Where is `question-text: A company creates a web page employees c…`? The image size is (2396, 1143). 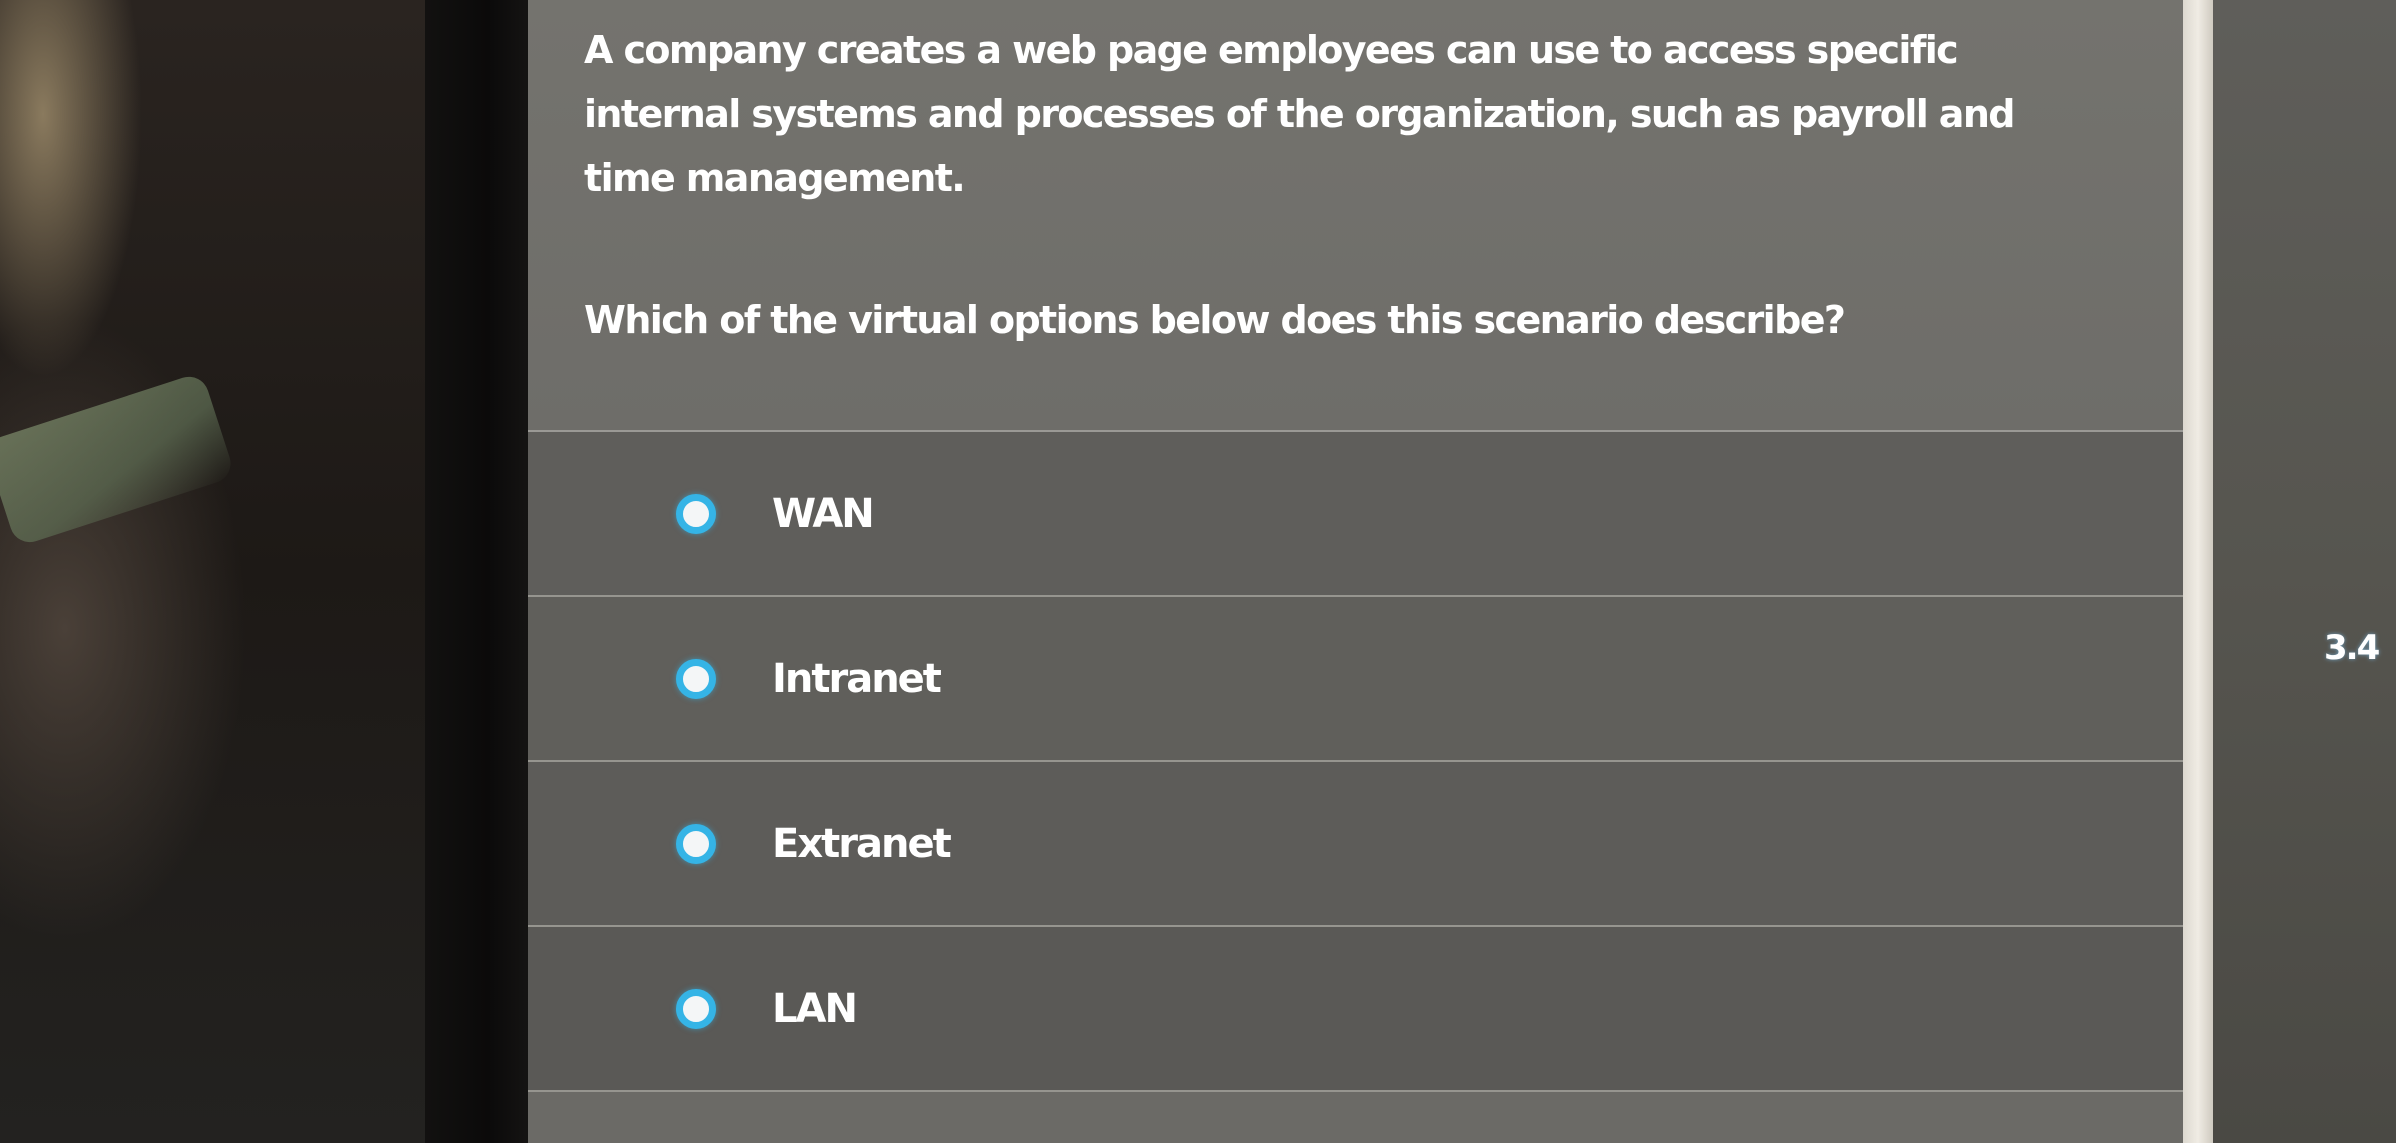
question-text: A company creates a web page employees c… is located at coordinates (1300, 114).